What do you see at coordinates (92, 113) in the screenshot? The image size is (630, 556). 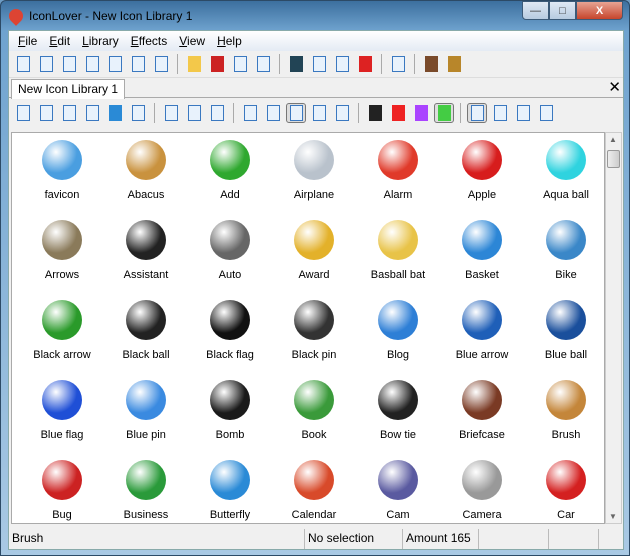 I see `extract-button` at bounding box center [92, 113].